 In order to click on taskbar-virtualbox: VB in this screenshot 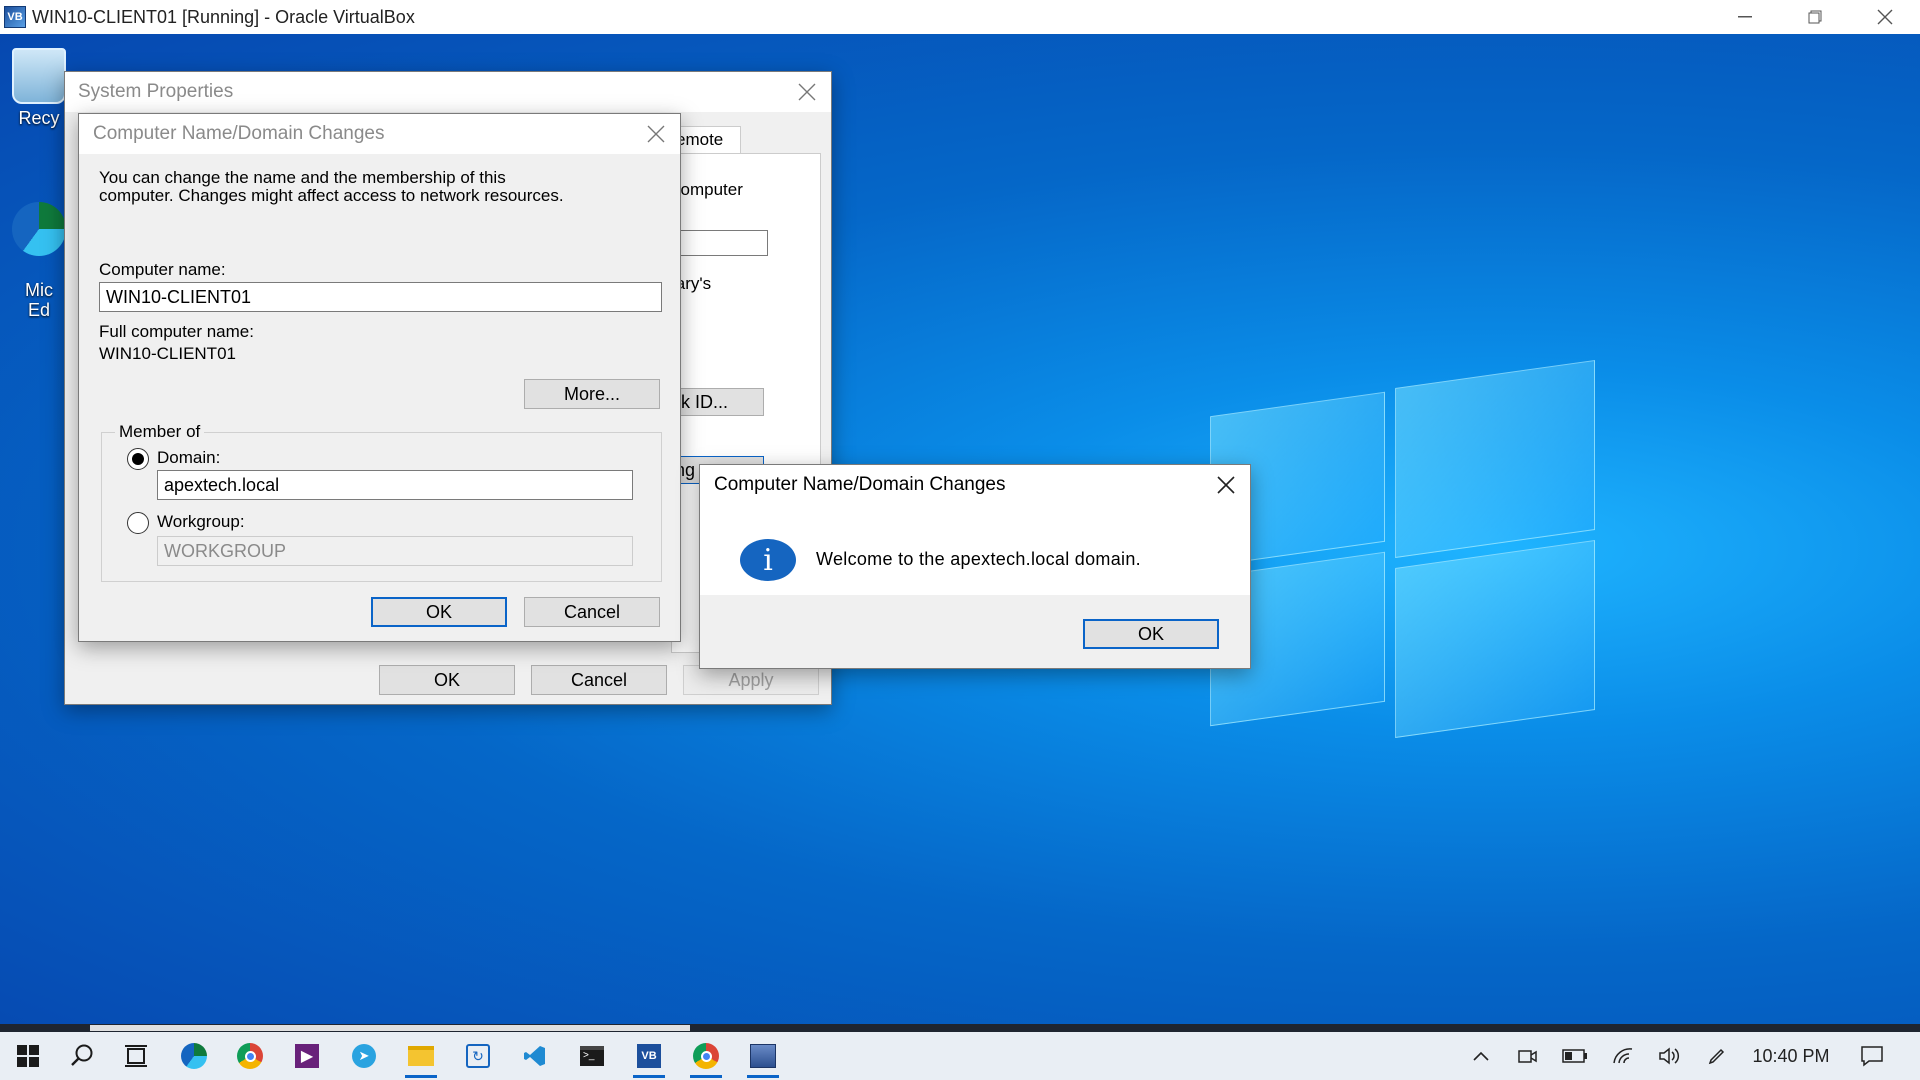, I will do `click(649, 1057)`.